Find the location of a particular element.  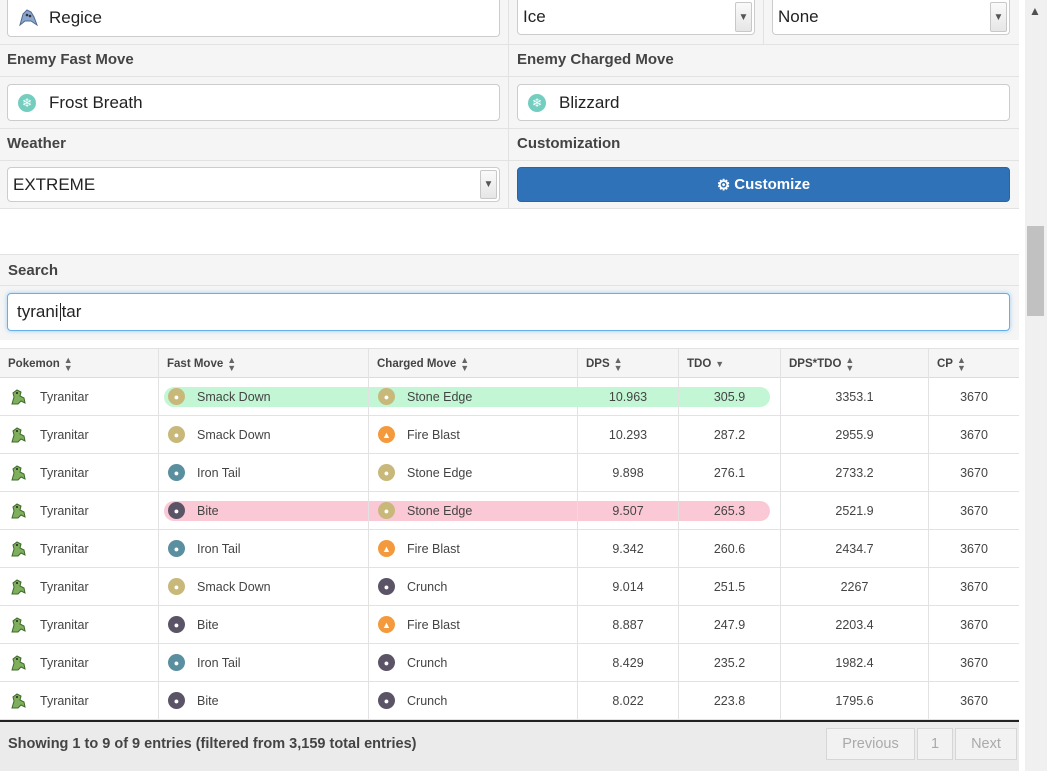

cell-tdo: 223.8 is located at coordinates (730, 700).